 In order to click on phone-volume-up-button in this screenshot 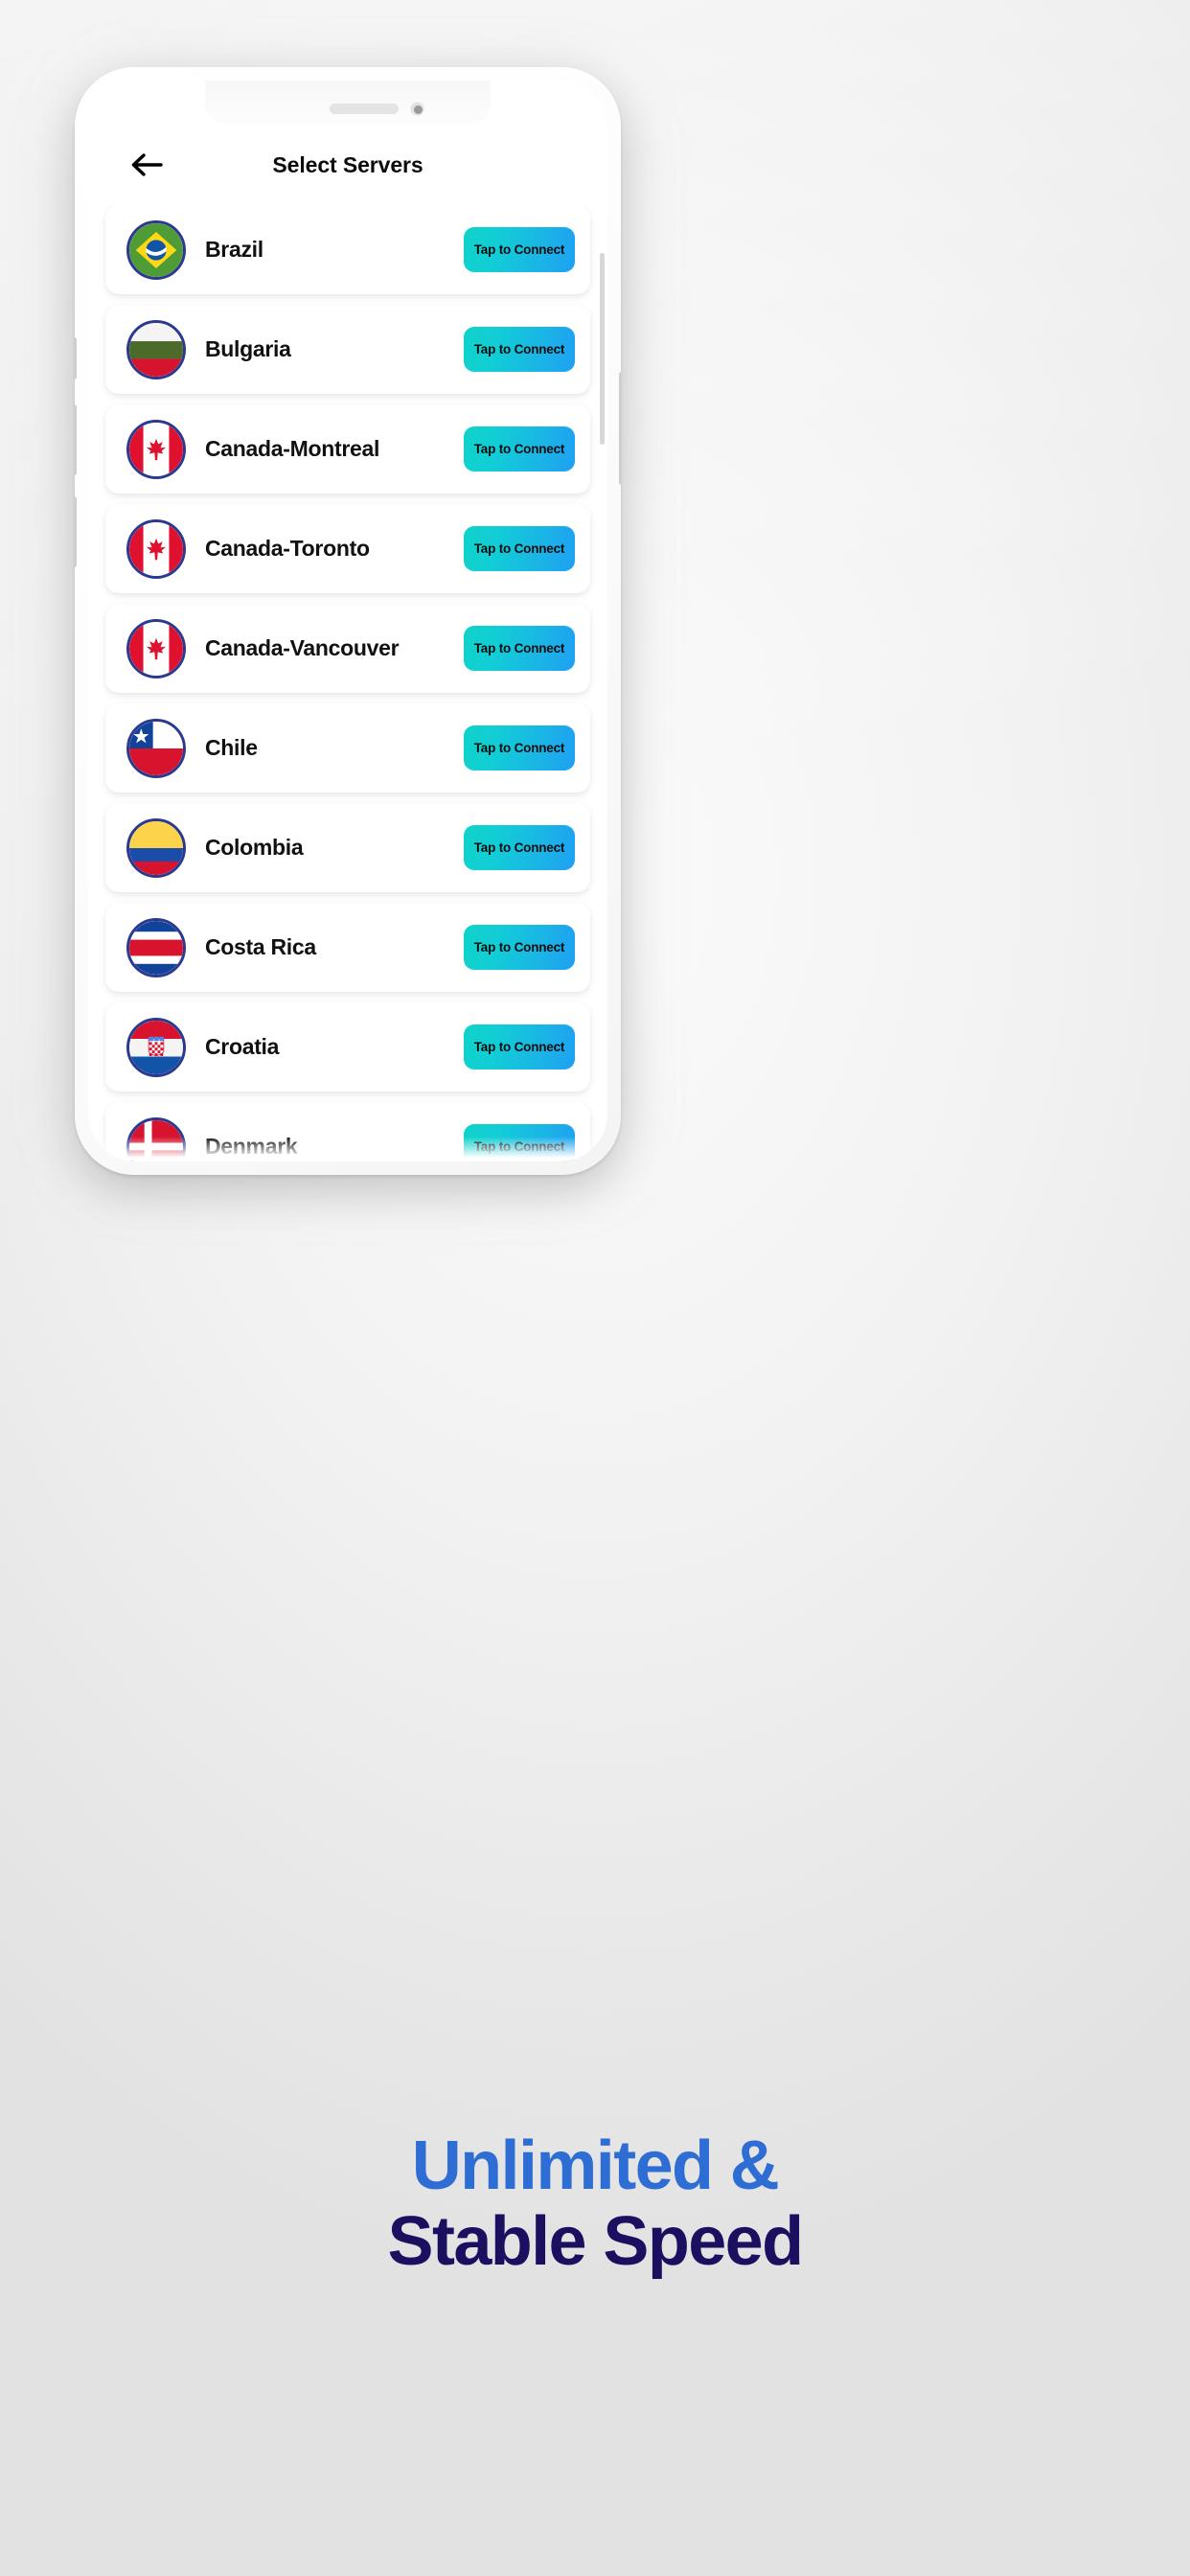, I will do `click(76, 439)`.